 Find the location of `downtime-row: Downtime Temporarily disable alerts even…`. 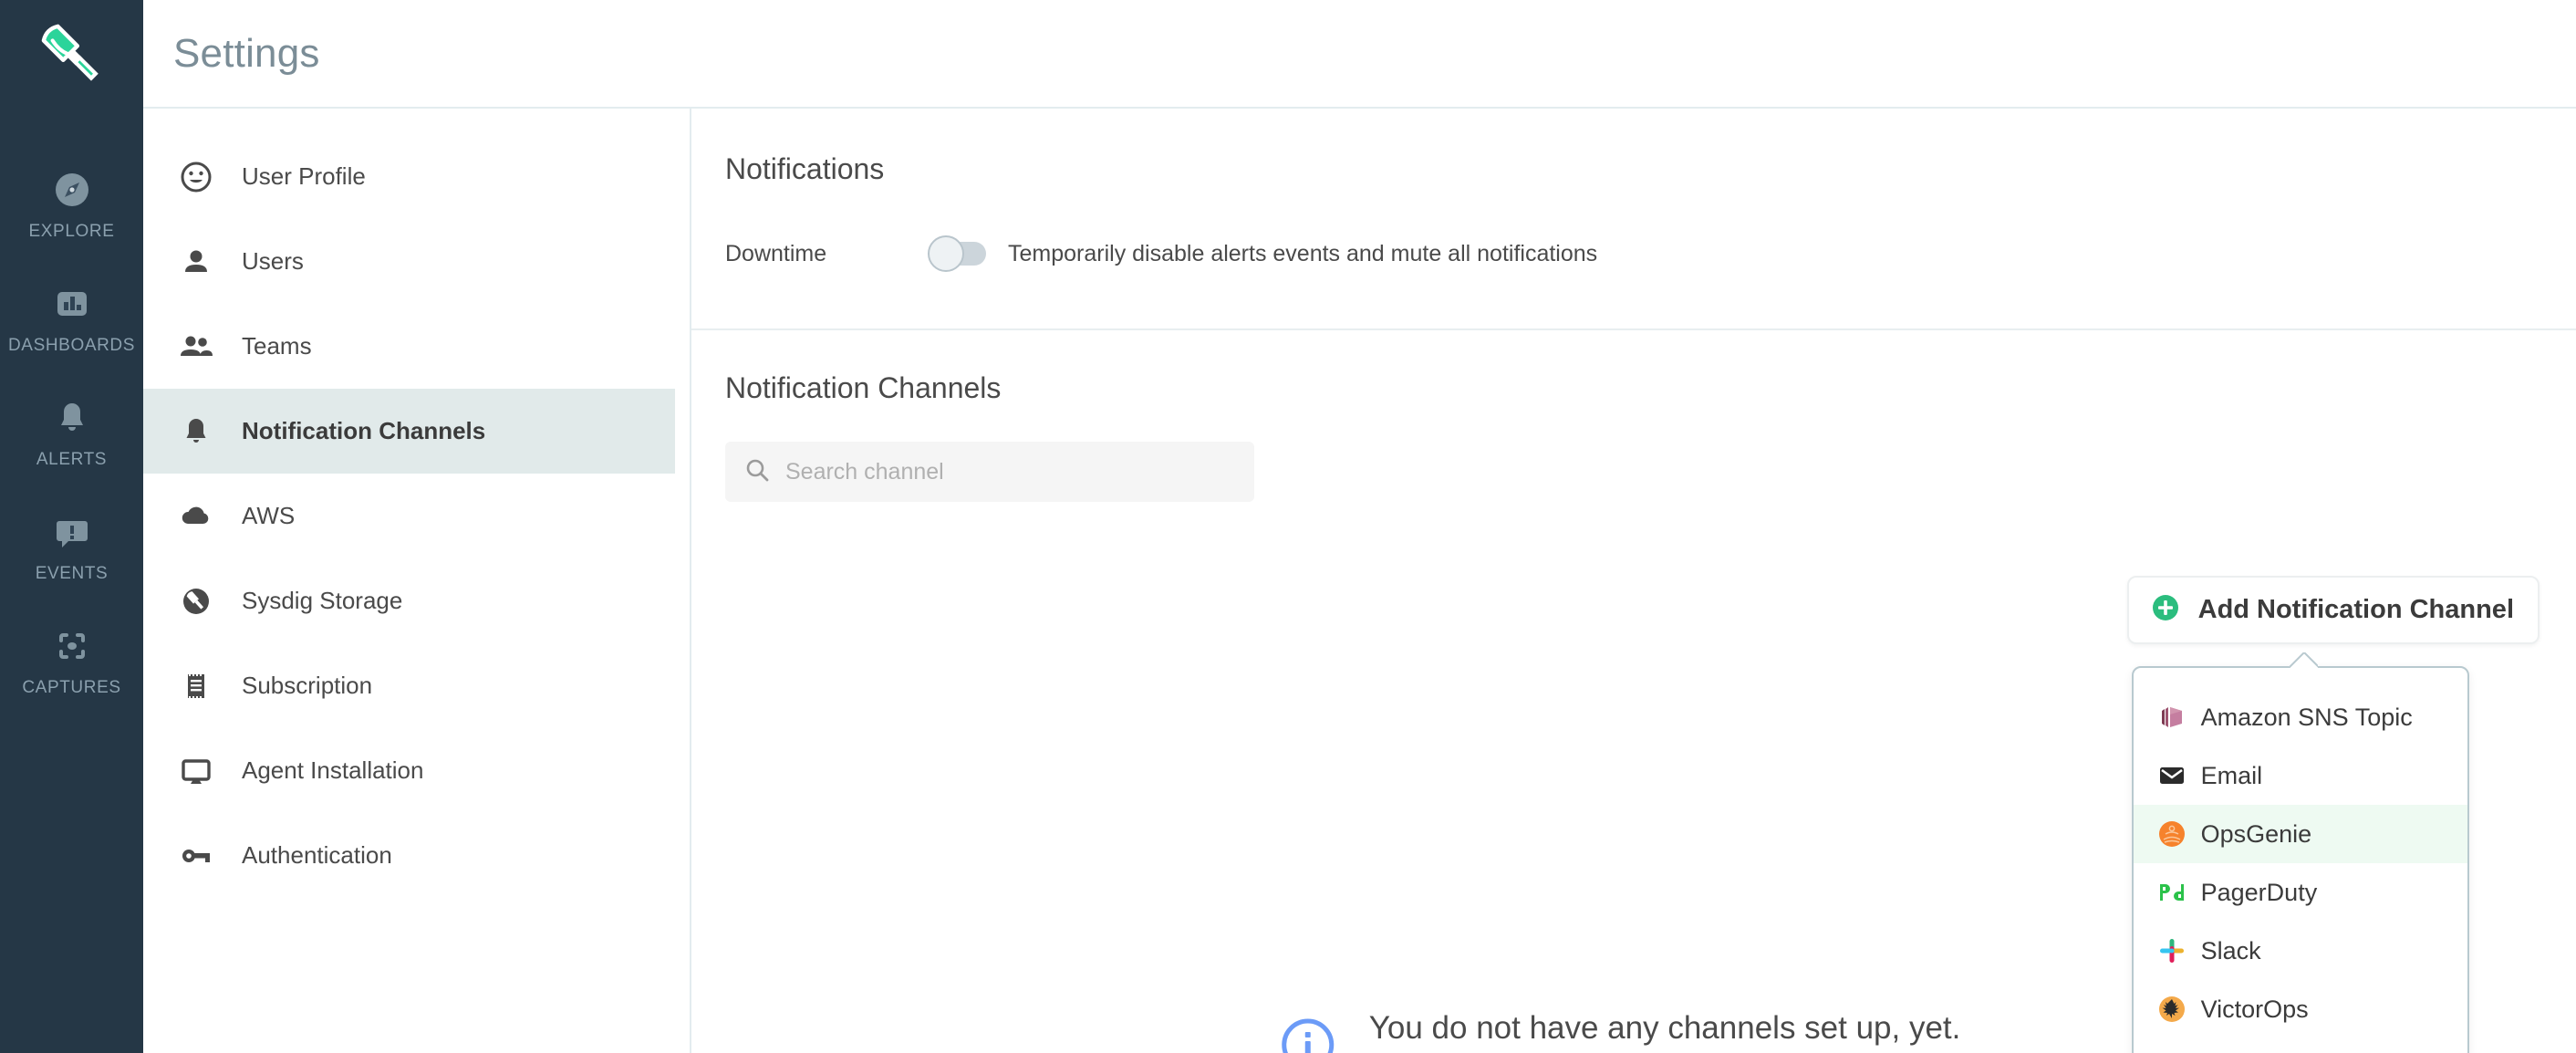

downtime-row: Downtime Temporarily disable alerts even… is located at coordinates (1650, 253).